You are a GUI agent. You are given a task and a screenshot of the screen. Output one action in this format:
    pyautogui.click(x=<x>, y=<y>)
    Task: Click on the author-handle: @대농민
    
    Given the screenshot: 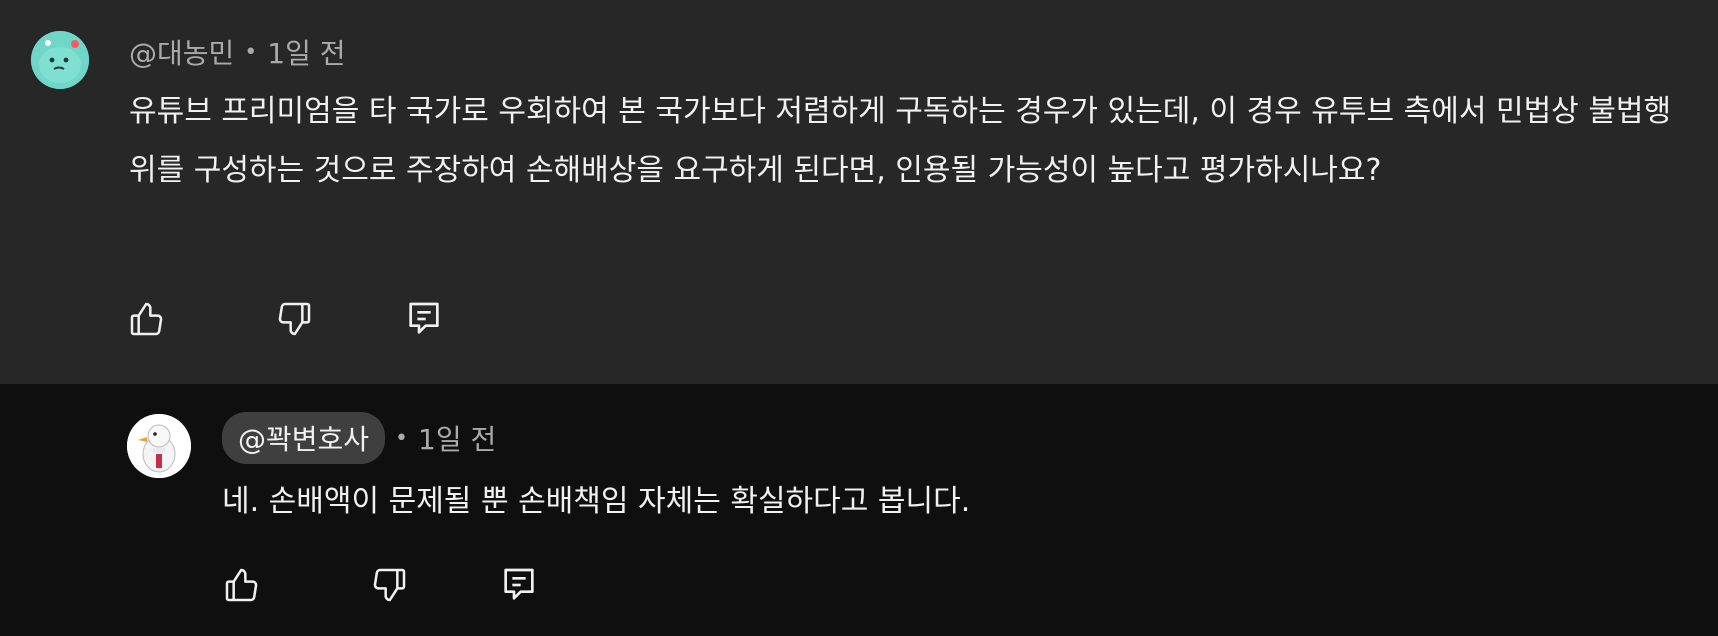 What is the action you would take?
    pyautogui.click(x=181, y=52)
    